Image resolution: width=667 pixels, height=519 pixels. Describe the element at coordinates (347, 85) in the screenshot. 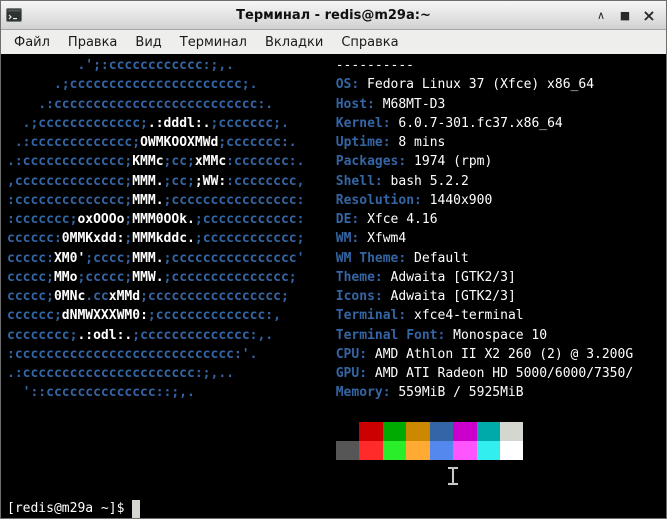

I see `info-label: OS:` at that location.